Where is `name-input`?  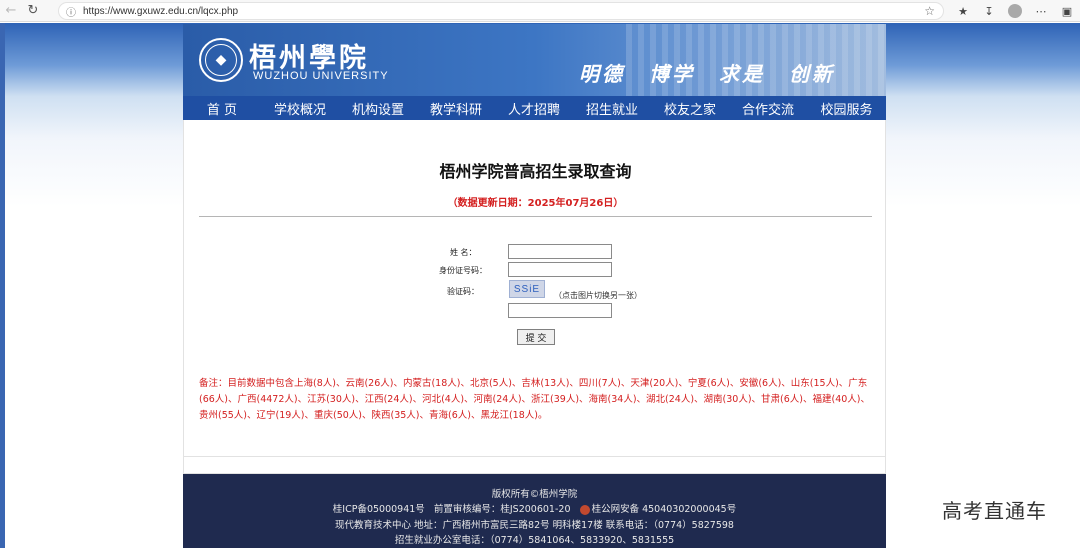
name-input is located at coordinates (560, 251).